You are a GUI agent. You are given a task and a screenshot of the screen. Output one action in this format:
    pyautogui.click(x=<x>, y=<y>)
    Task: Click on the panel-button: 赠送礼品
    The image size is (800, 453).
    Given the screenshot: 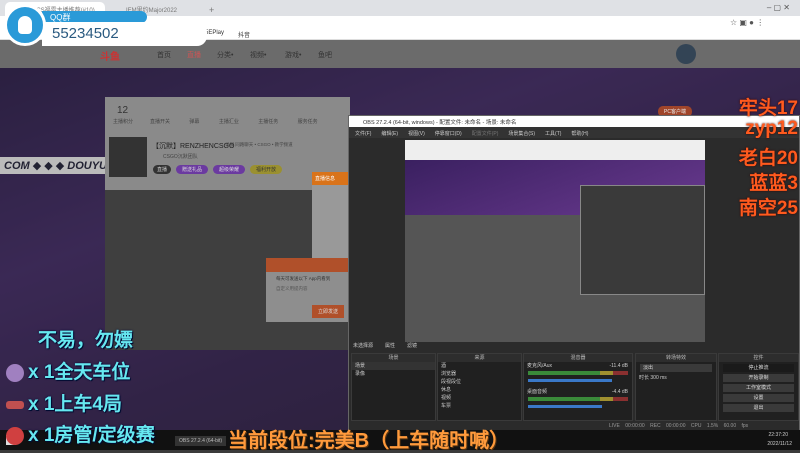 What is the action you would take?
    pyautogui.click(x=192, y=169)
    